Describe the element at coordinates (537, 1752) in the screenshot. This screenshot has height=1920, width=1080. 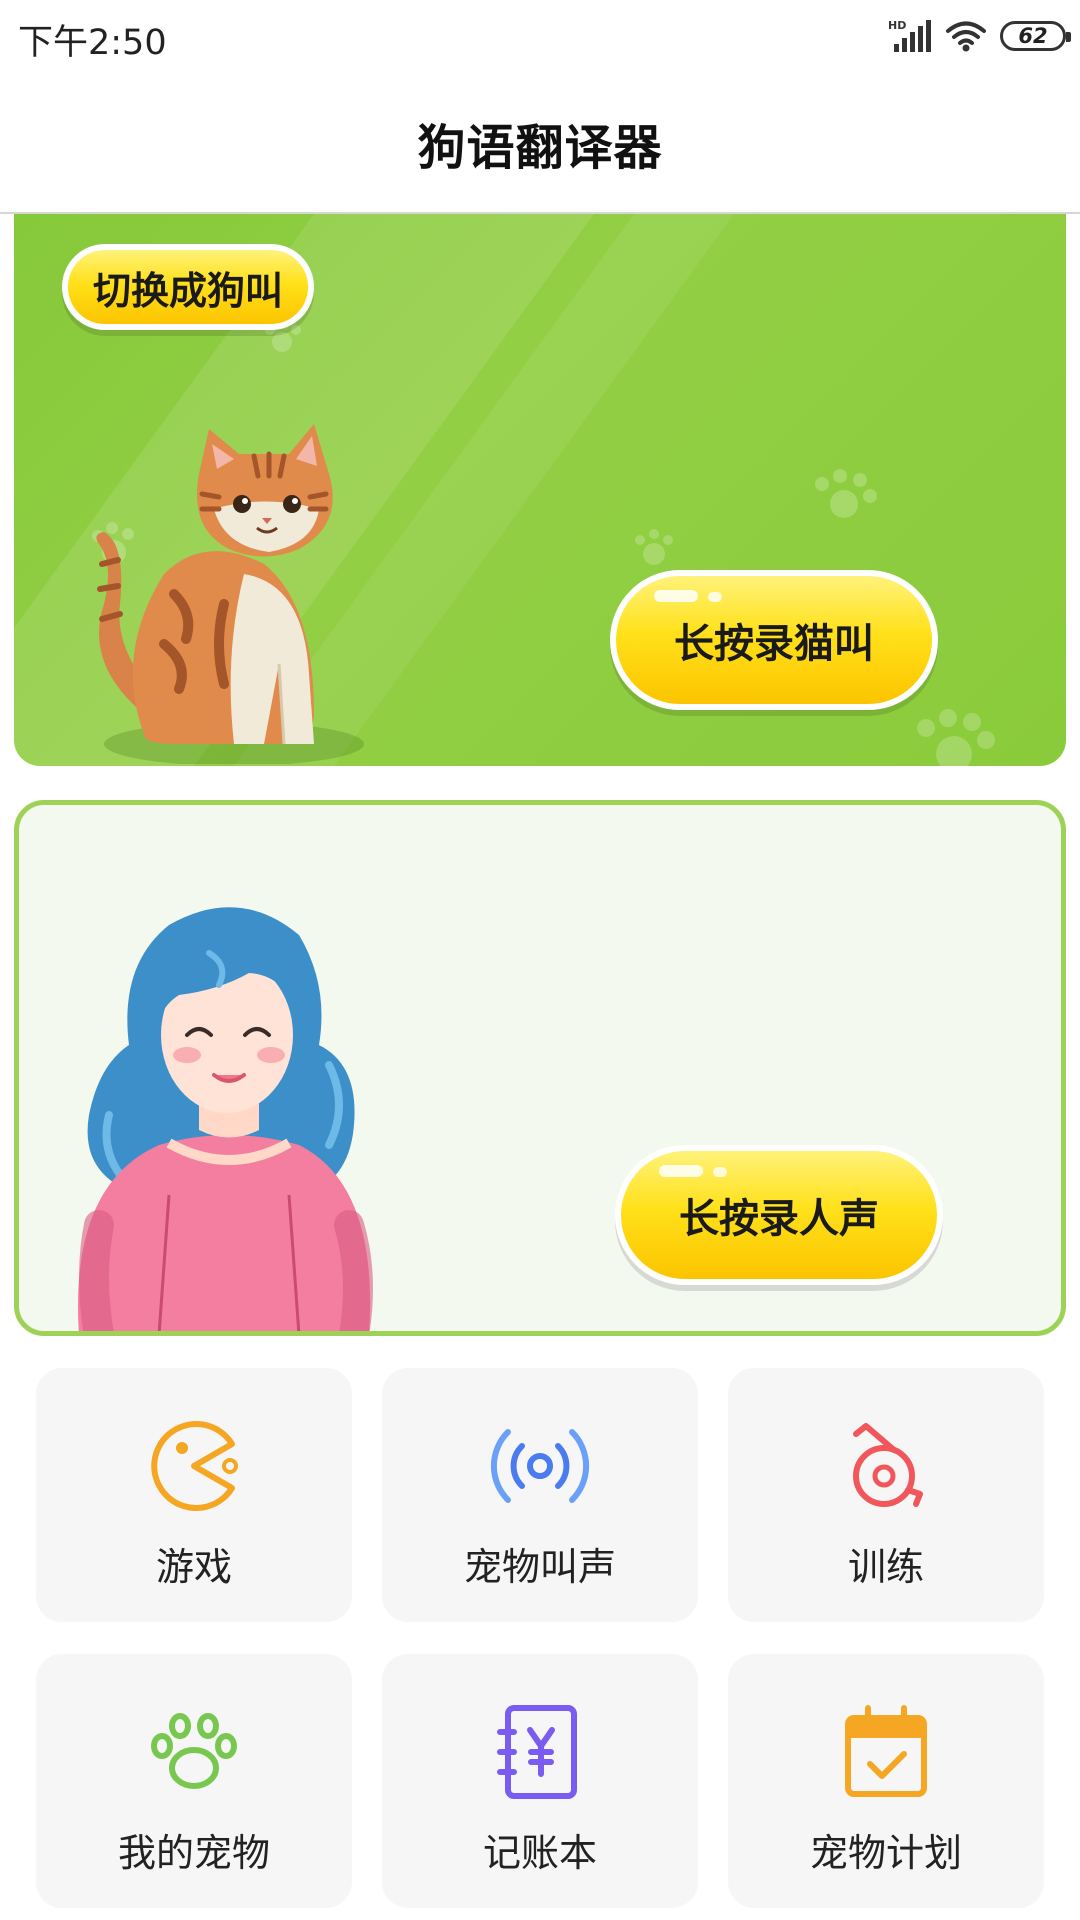
I see `ledger-icon` at that location.